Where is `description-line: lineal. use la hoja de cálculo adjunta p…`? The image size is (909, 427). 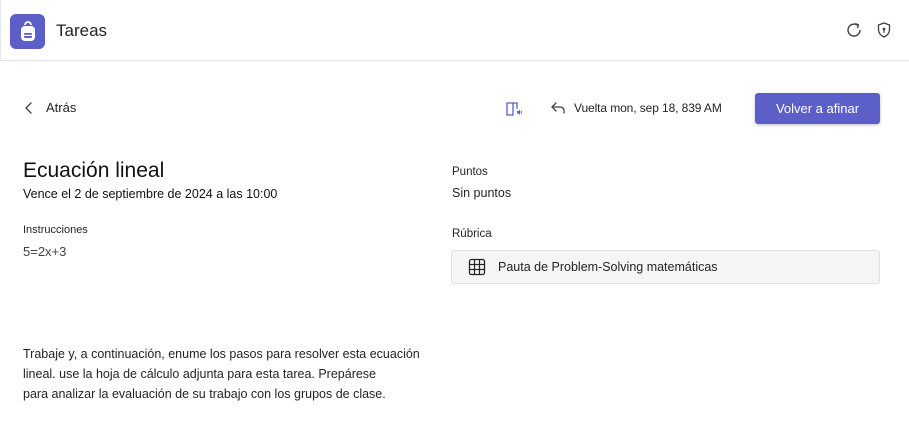 description-line: lineal. use la hoja de cálculo adjunta p… is located at coordinates (200, 374).